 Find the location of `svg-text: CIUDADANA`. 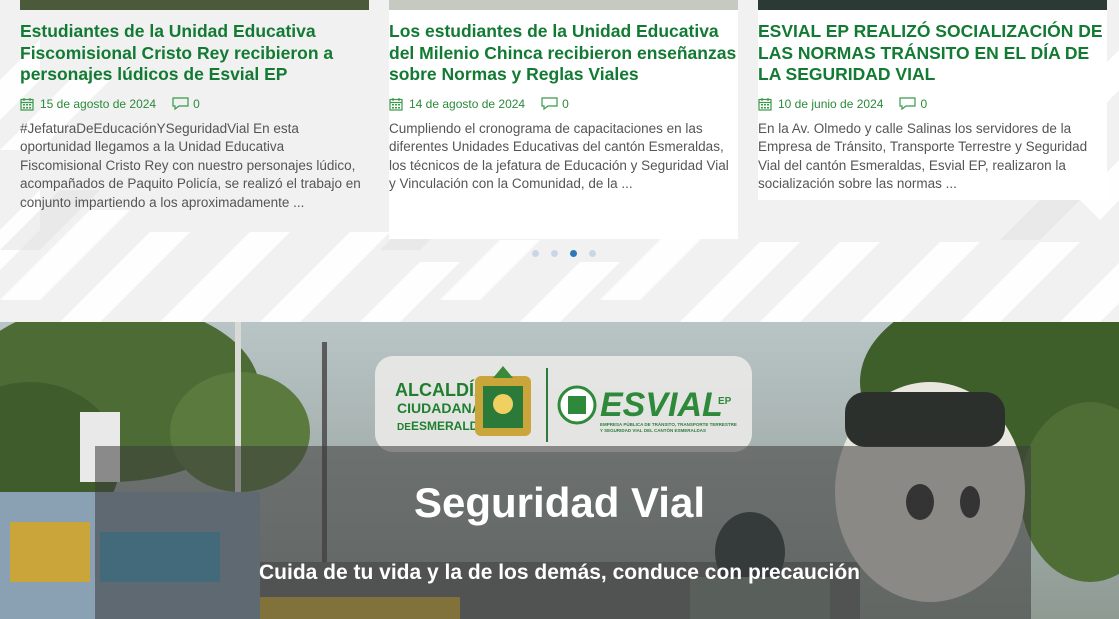

svg-text: CIUDADANA is located at coordinates (439, 408).